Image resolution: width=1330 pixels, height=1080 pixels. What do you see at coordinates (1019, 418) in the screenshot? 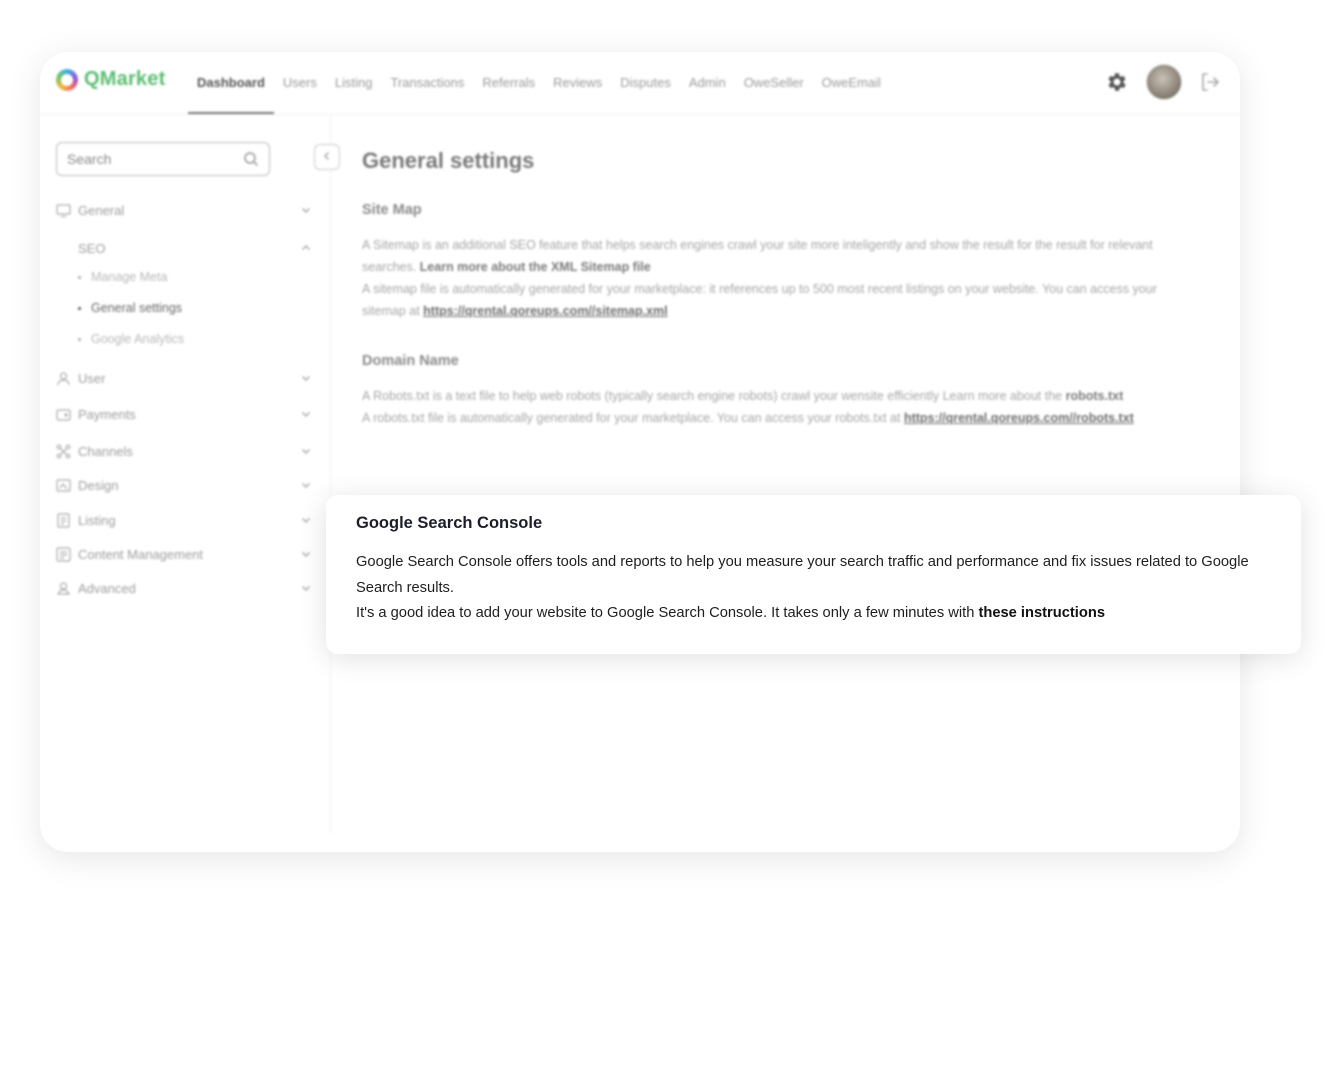
I see `robots-url-link: https://qrental.qoreups.com//robots.txt` at bounding box center [1019, 418].